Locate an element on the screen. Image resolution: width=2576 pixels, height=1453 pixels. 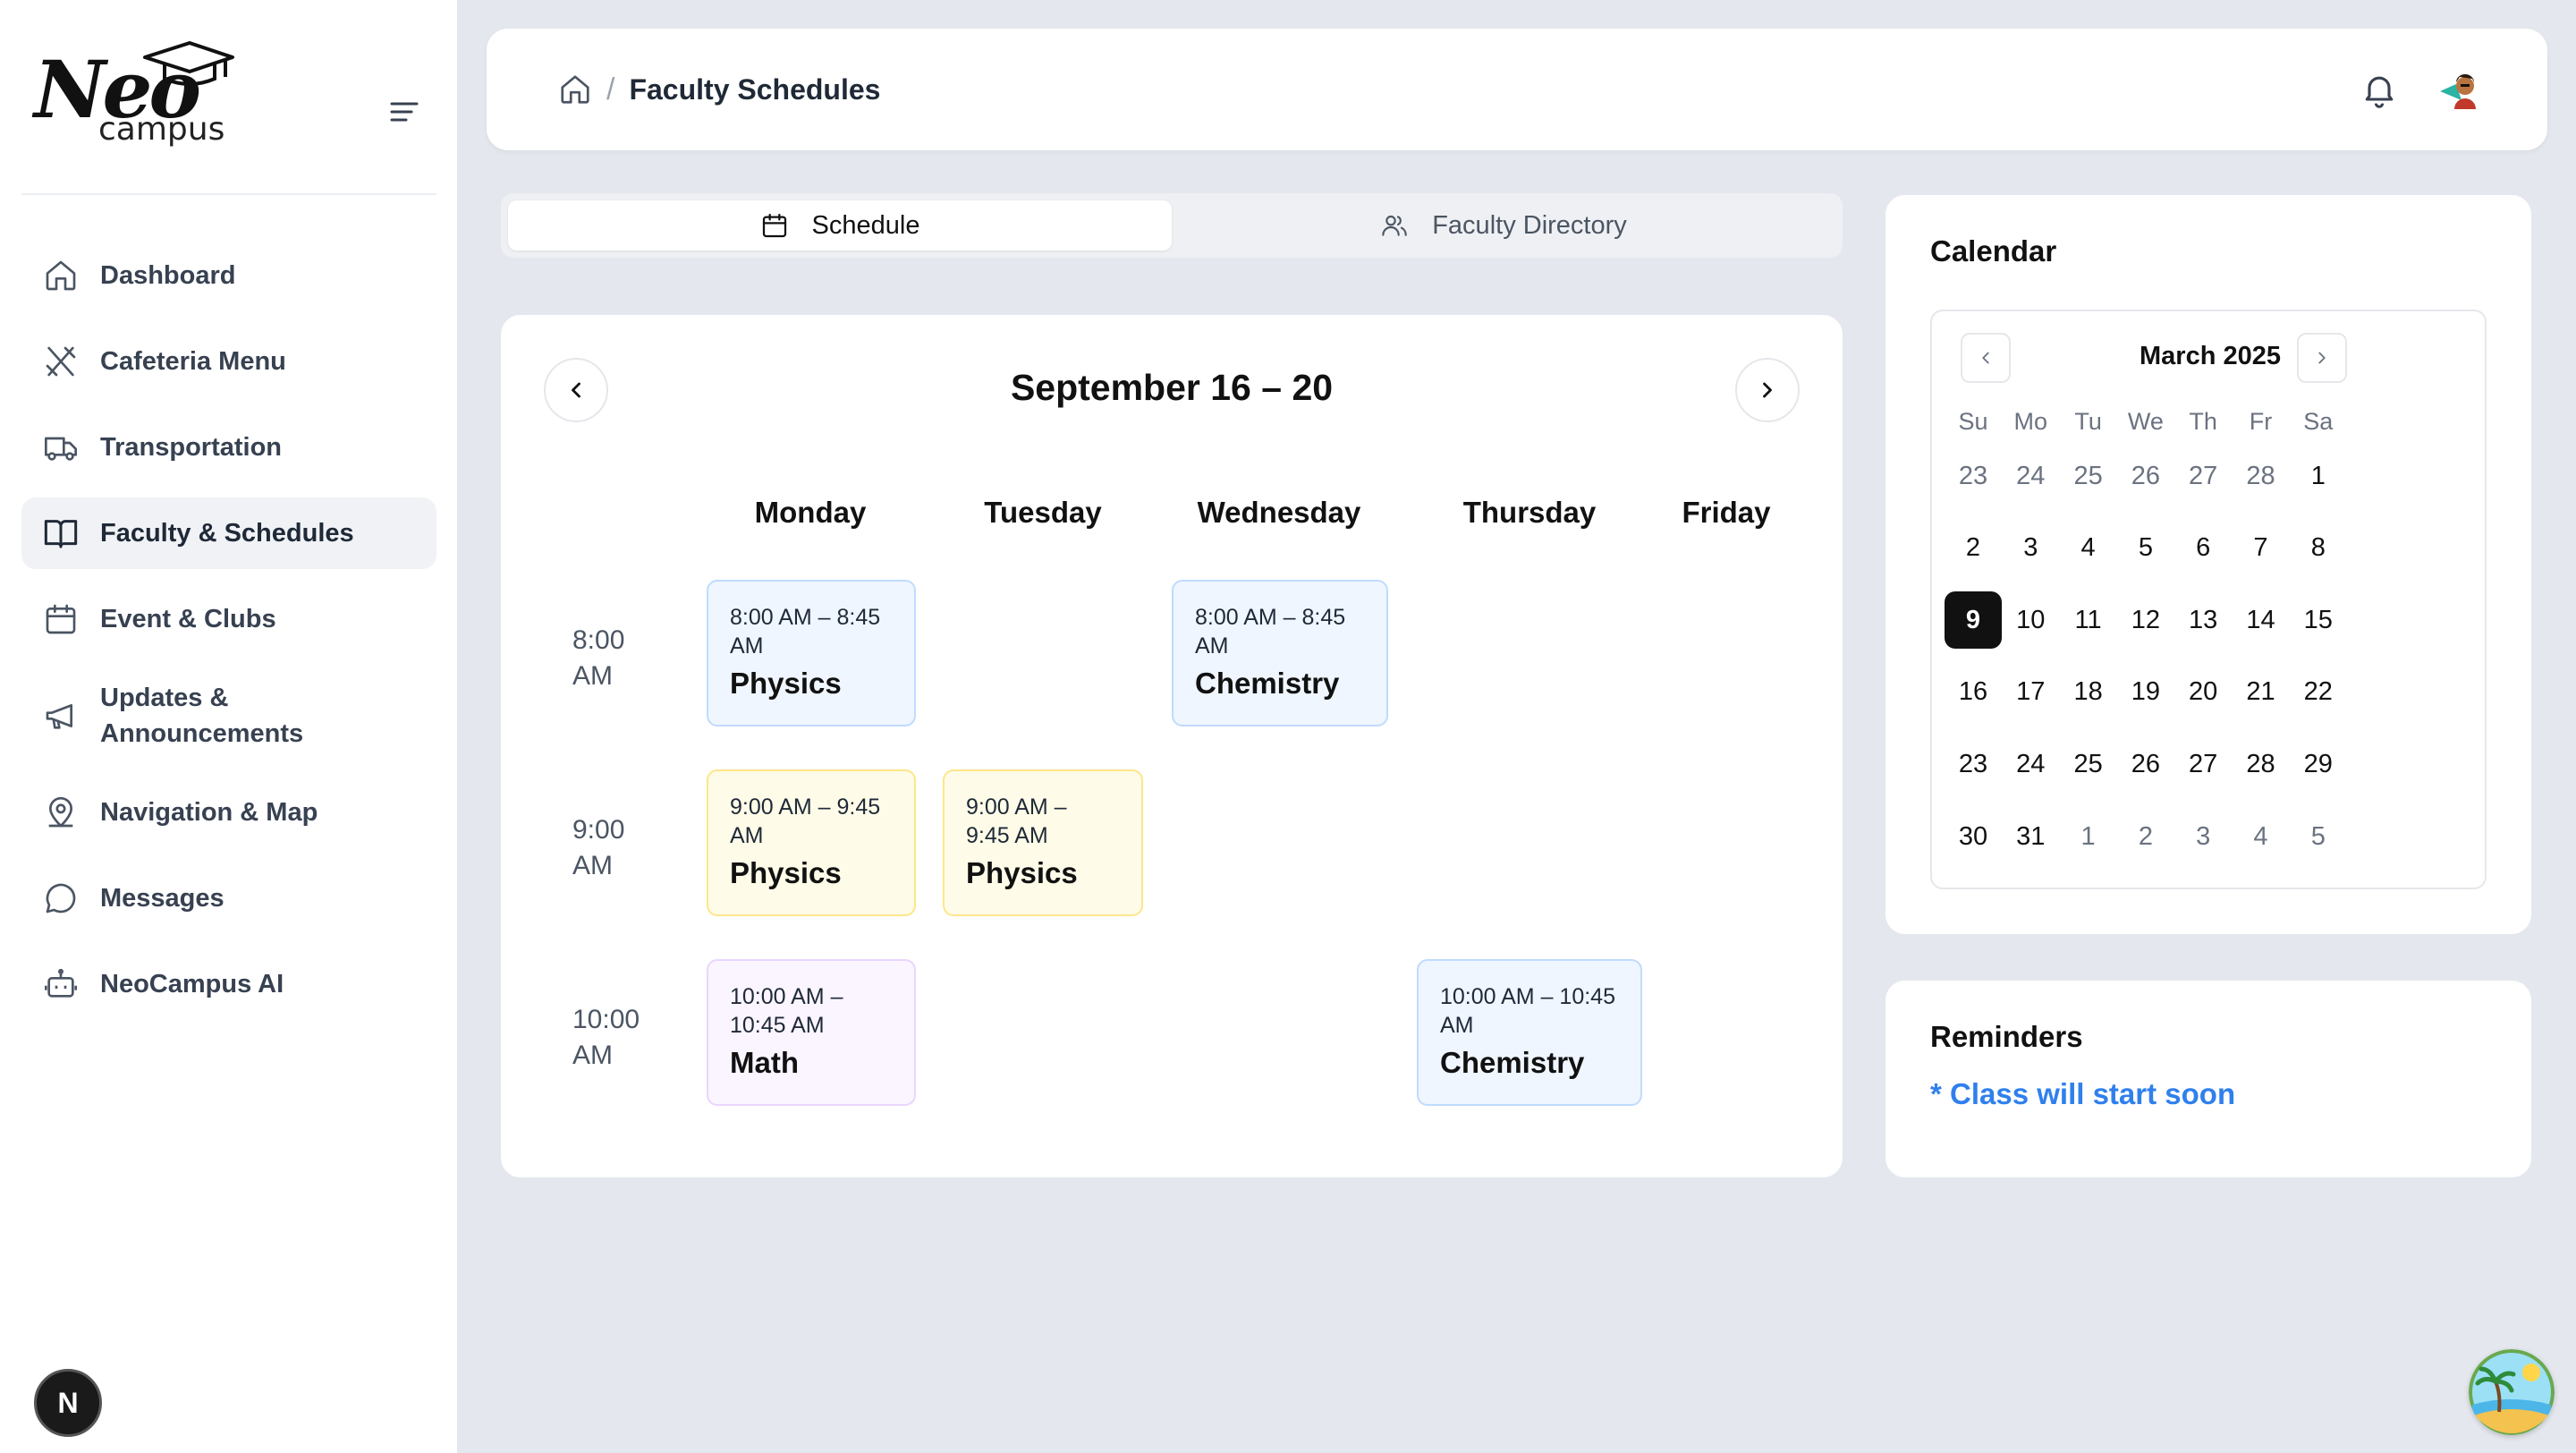
sidebar-item-label: Event & Clubs is located at coordinates (188, 619).